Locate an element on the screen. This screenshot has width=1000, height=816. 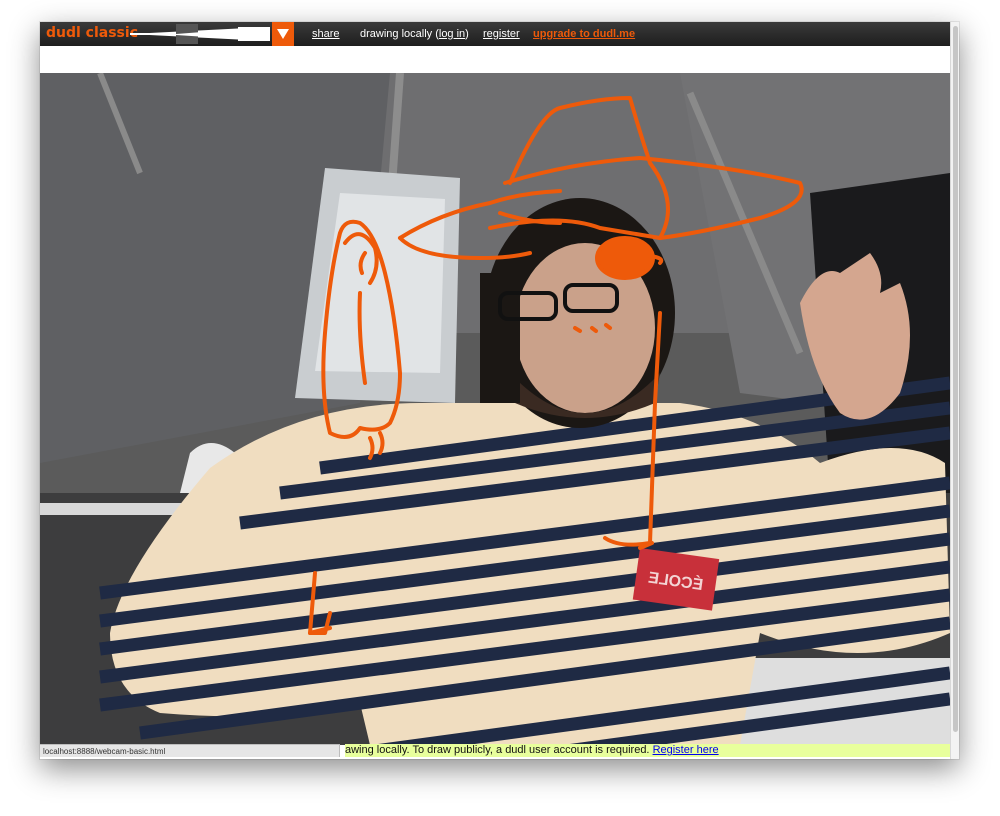
color-dropdown-button is located at coordinates (283, 34).